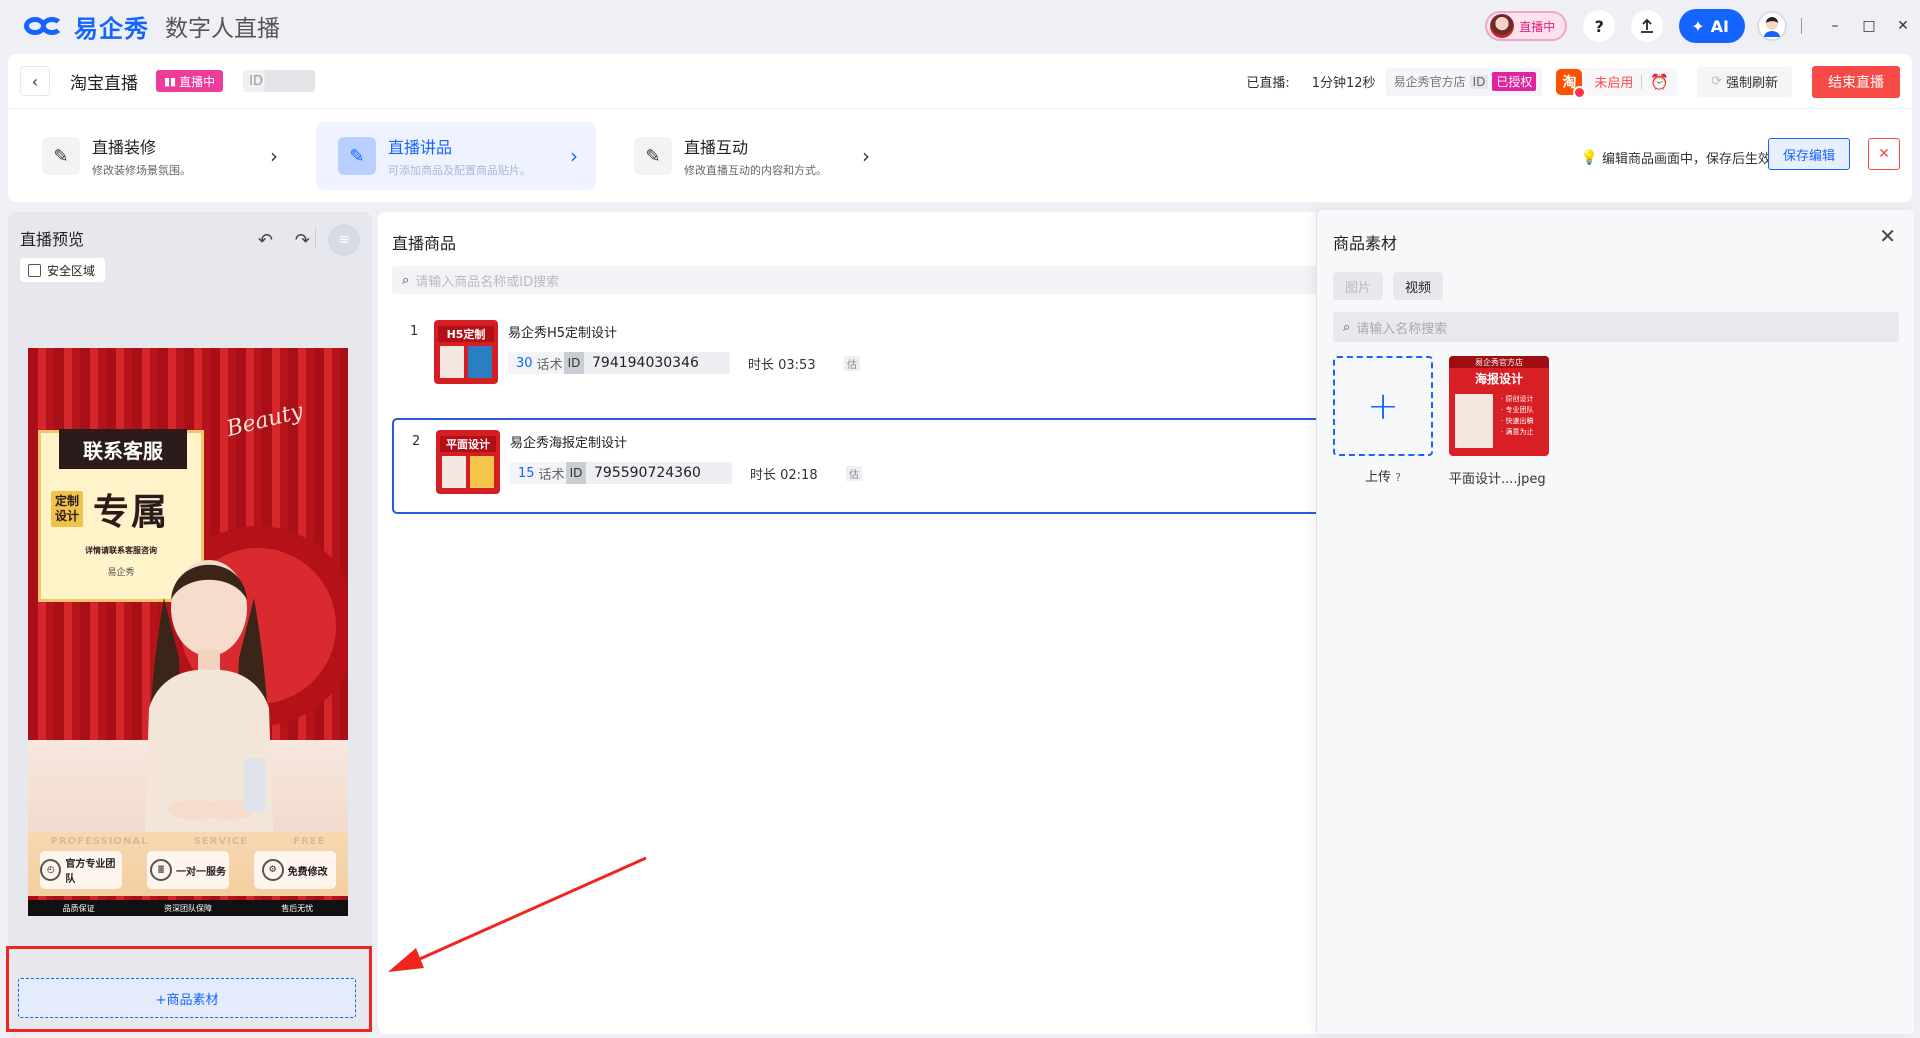  Describe the element at coordinates (1801, 26) in the screenshot. I see `divider` at that location.